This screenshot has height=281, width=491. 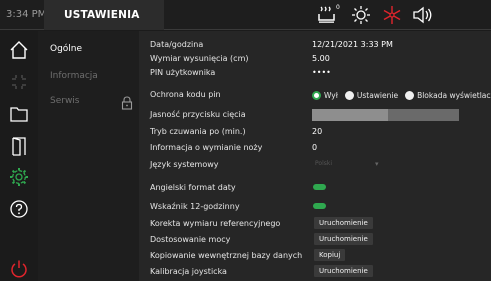 What do you see at coordinates (331, 15) in the screenshot?
I see `tray-heat-icon` at bounding box center [331, 15].